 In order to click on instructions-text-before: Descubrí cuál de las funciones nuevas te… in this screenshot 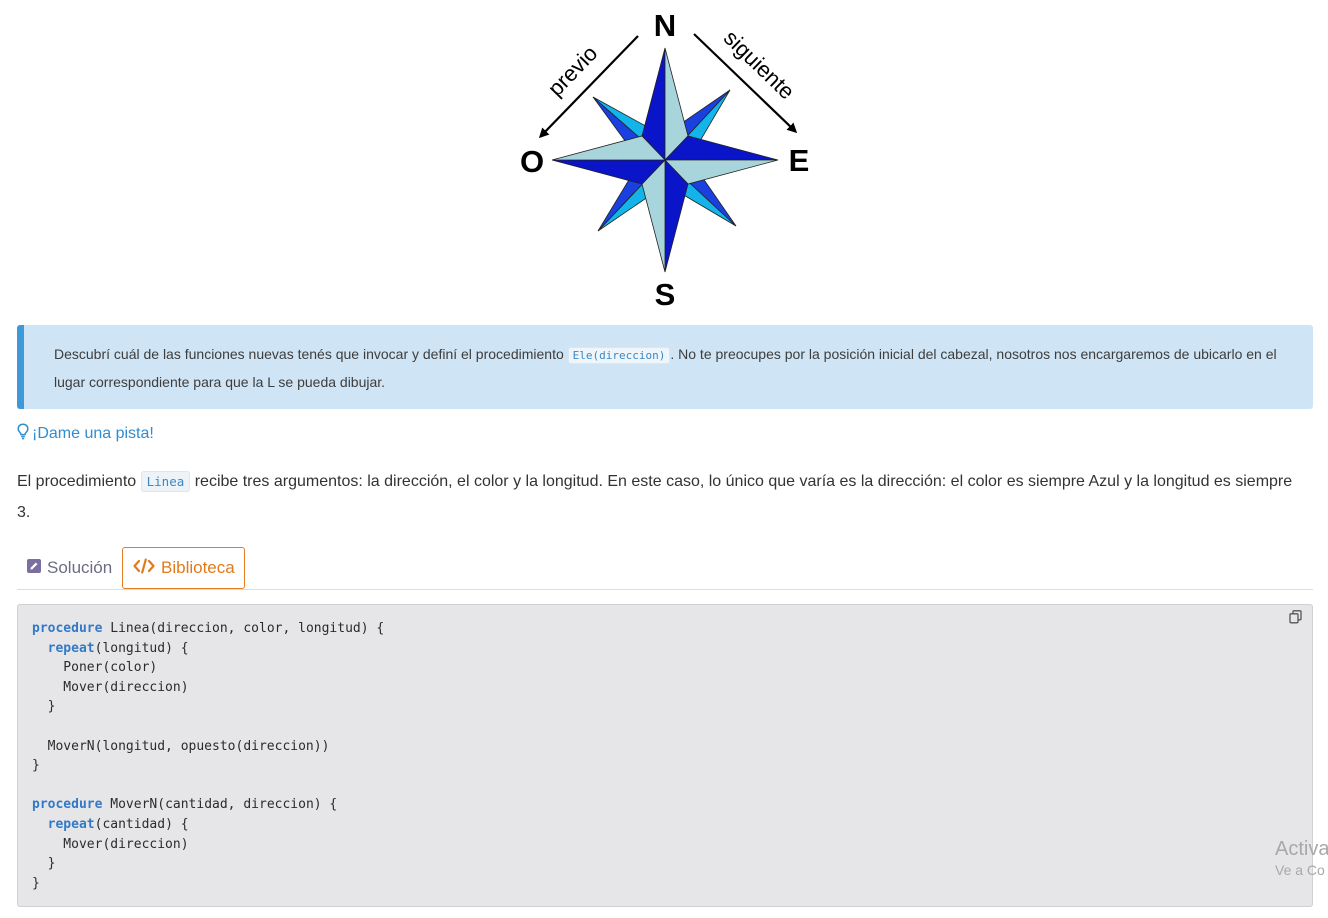, I will do `click(311, 354)`.